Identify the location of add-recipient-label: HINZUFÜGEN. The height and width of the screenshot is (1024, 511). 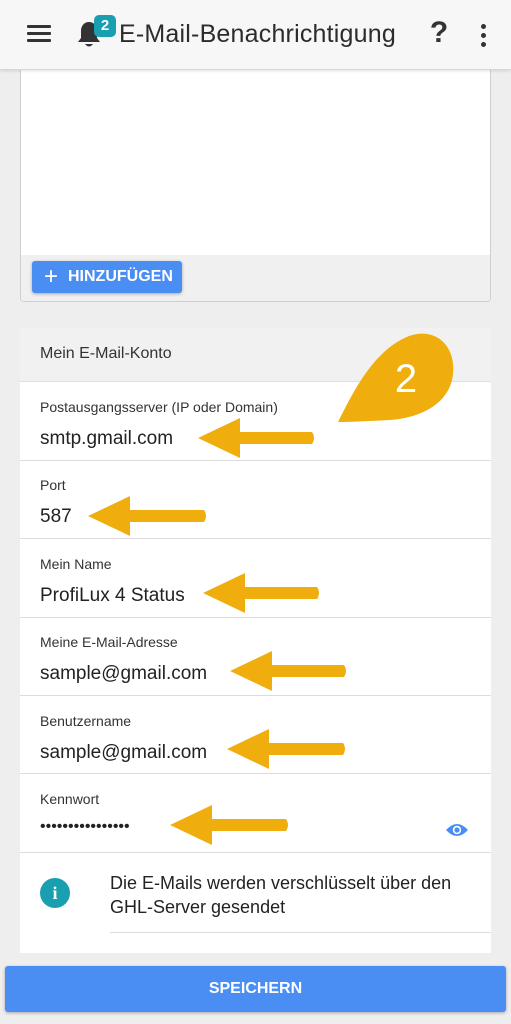
(120, 276).